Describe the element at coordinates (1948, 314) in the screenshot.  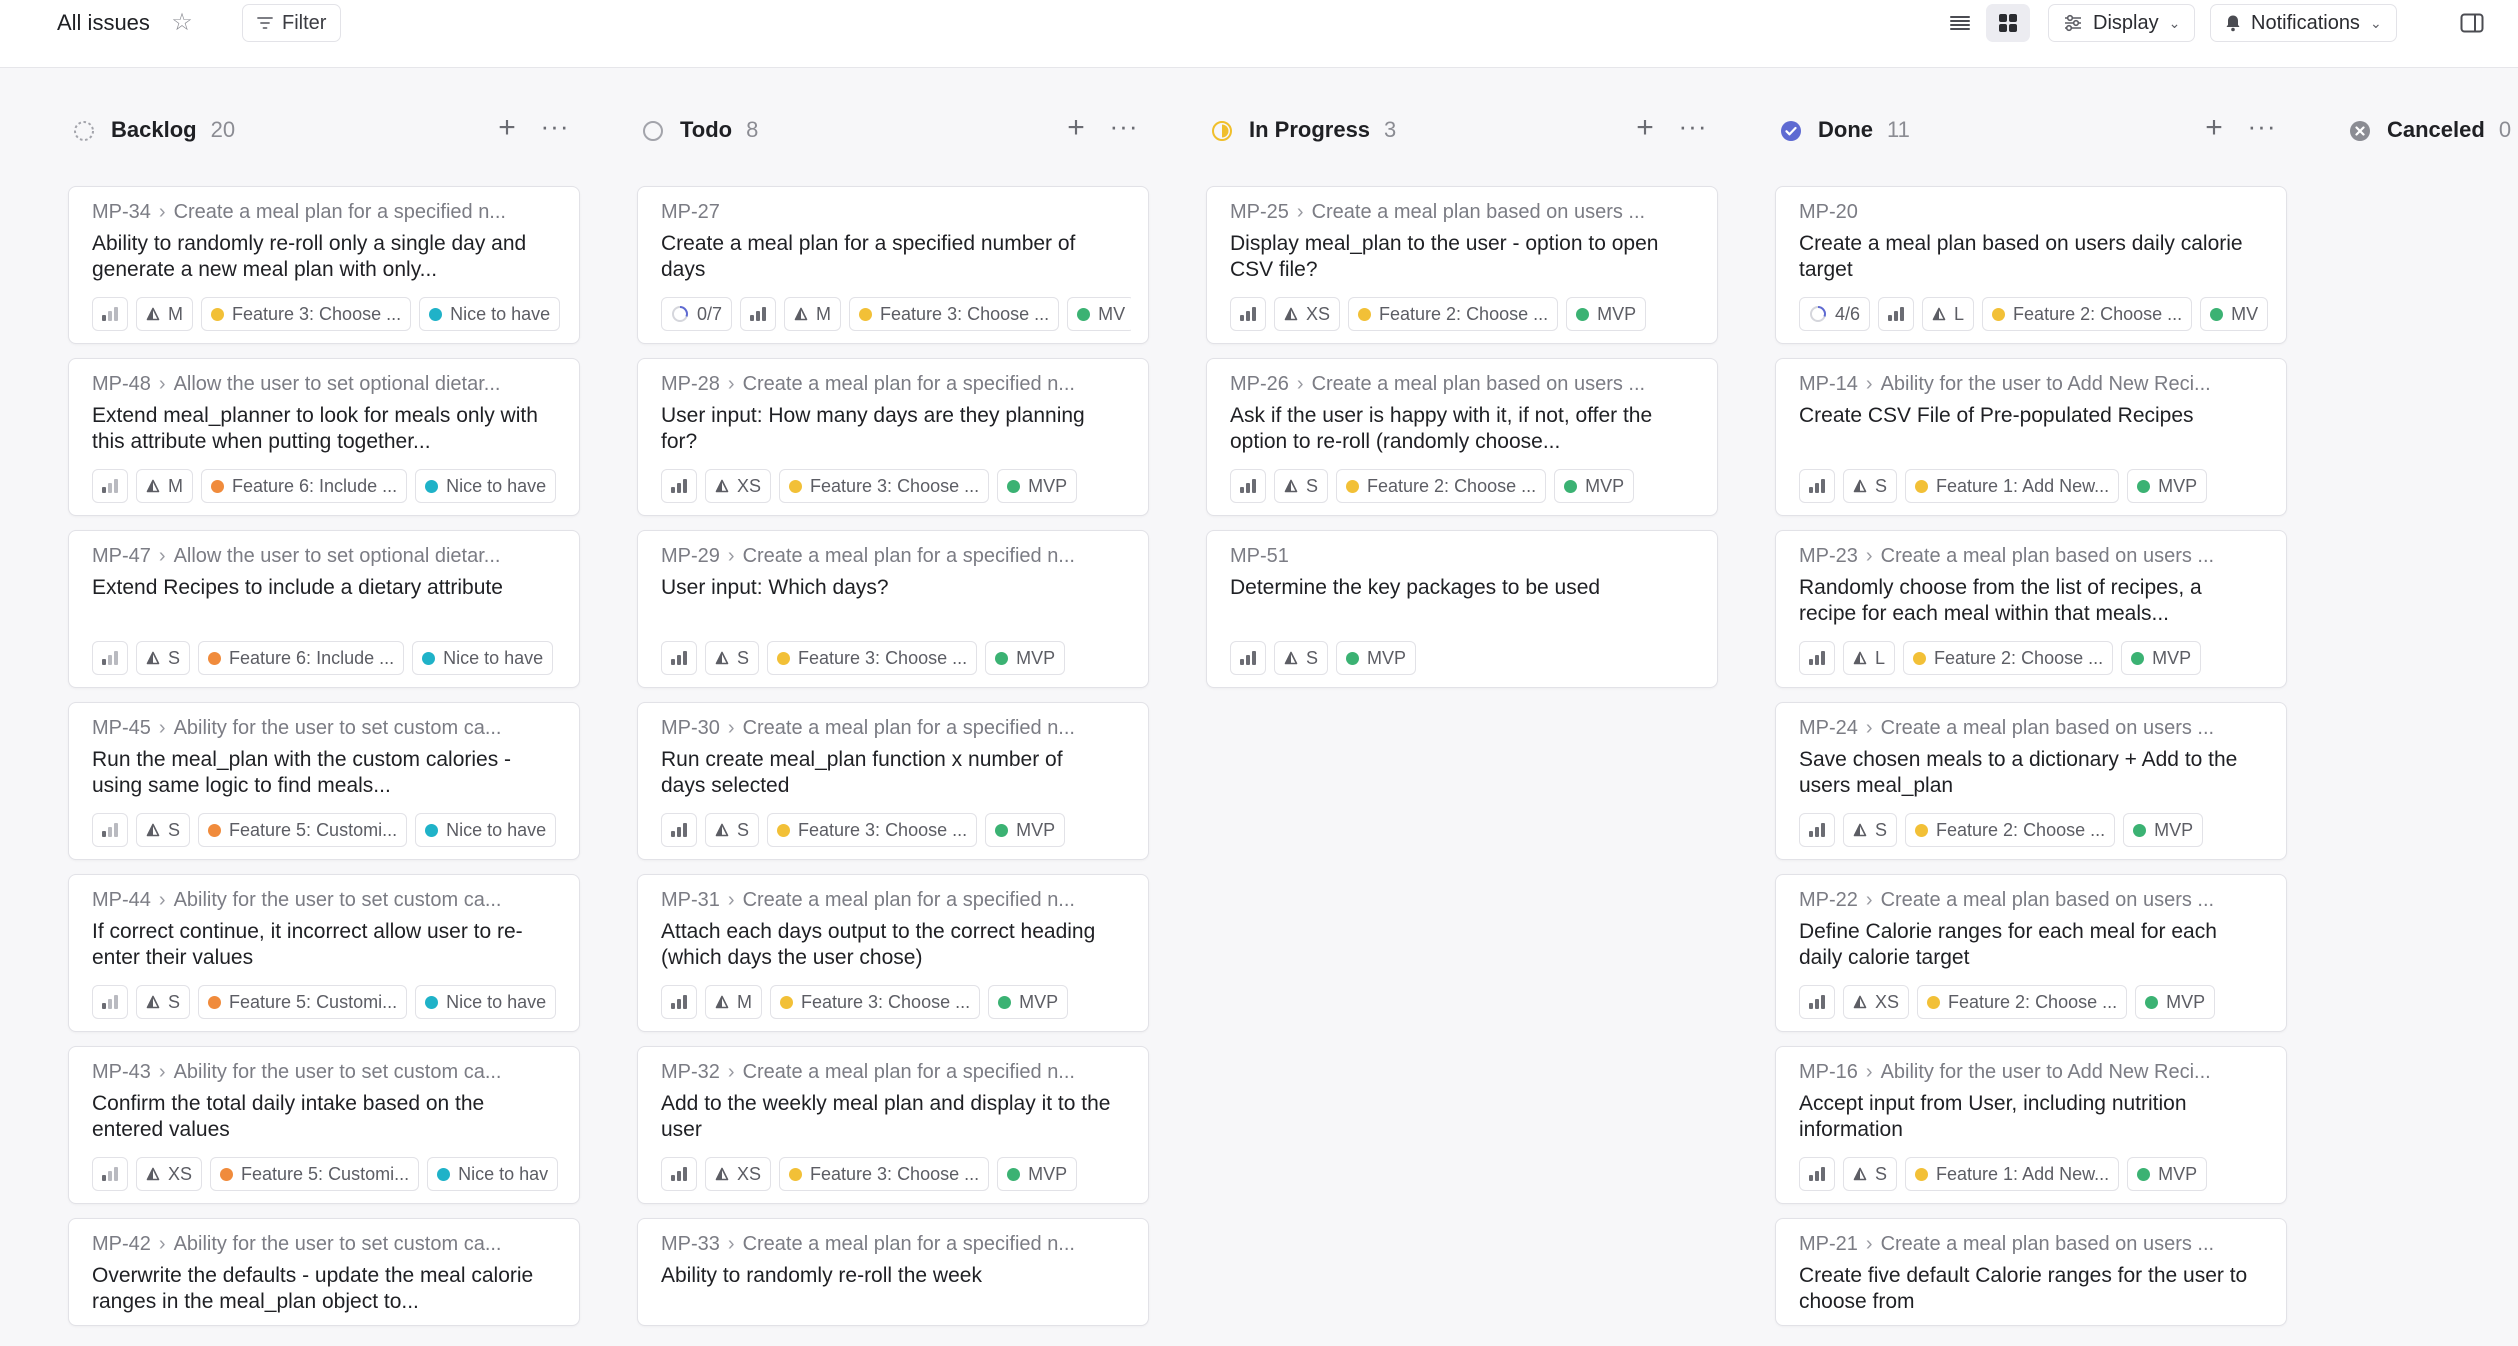
I see `estimate-tag: L` at that location.